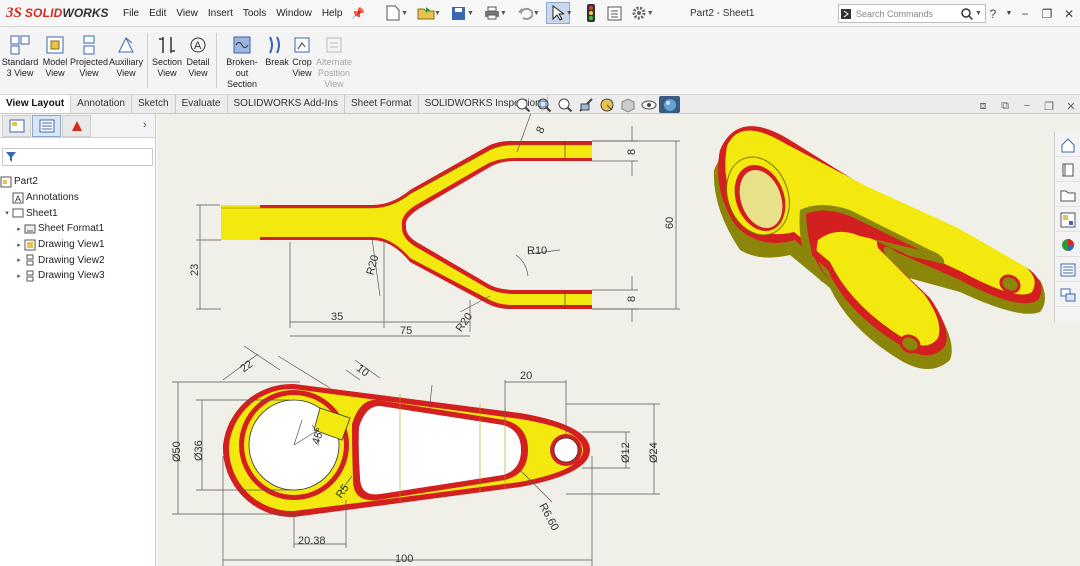  What do you see at coordinates (1005, 106) in the screenshot?
I see `split-view-icon: ⧉` at bounding box center [1005, 106].